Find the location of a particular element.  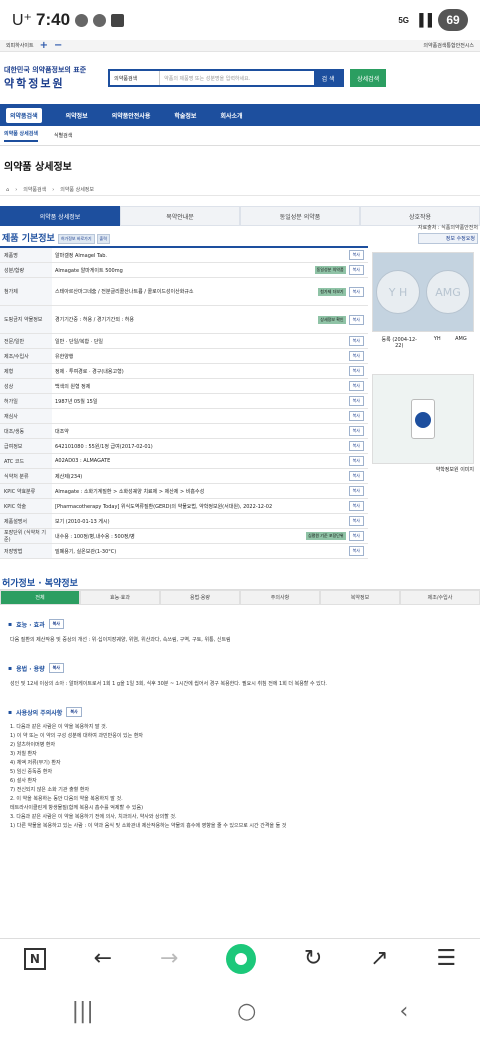

tab-manufacturer: 제조/수입사 is located at coordinates (440, 597).